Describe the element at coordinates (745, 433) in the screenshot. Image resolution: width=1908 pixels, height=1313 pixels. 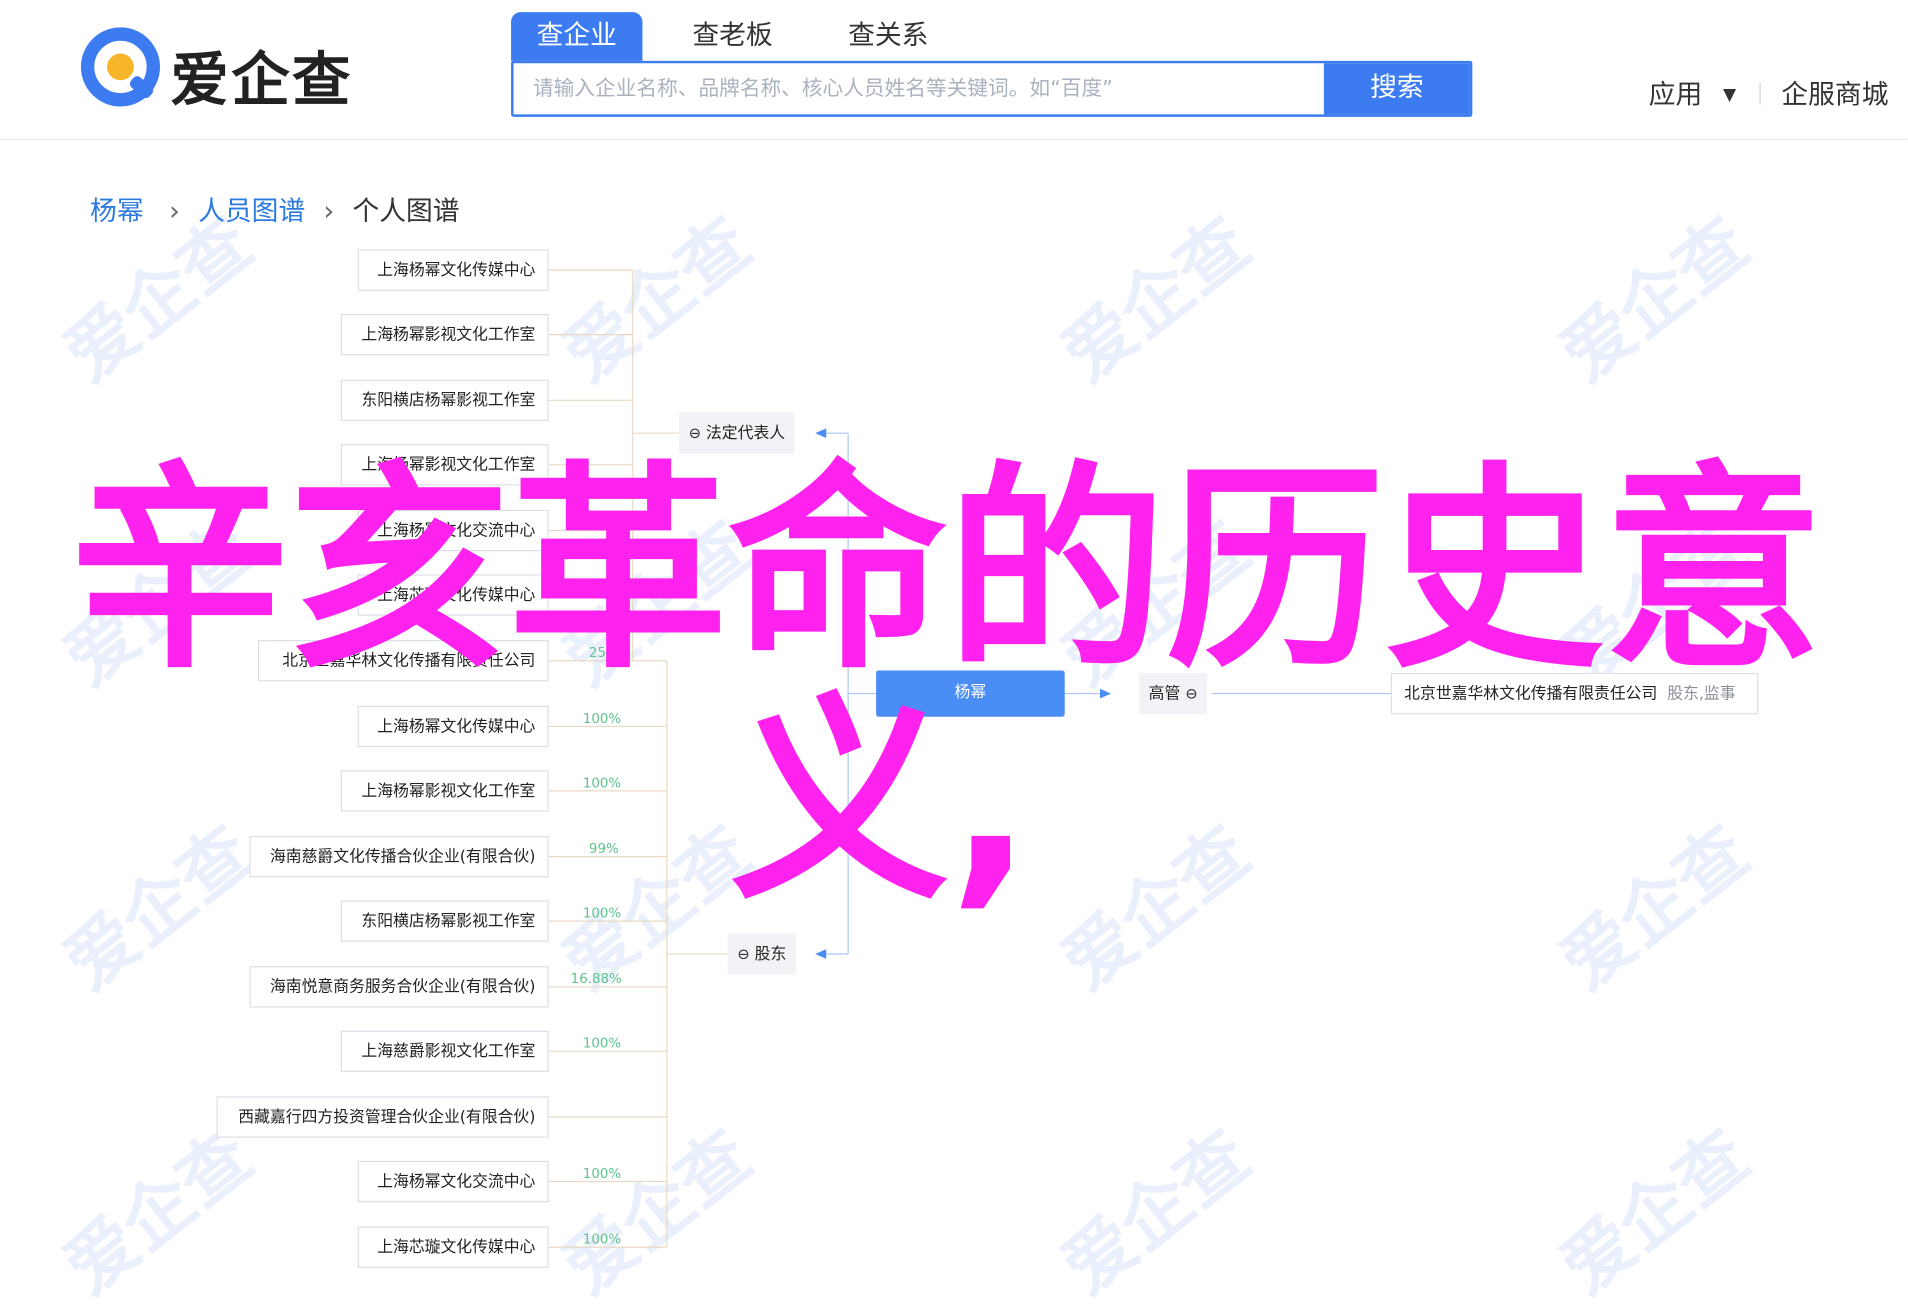
I see `legal-rep-label: 法定代表人` at that location.